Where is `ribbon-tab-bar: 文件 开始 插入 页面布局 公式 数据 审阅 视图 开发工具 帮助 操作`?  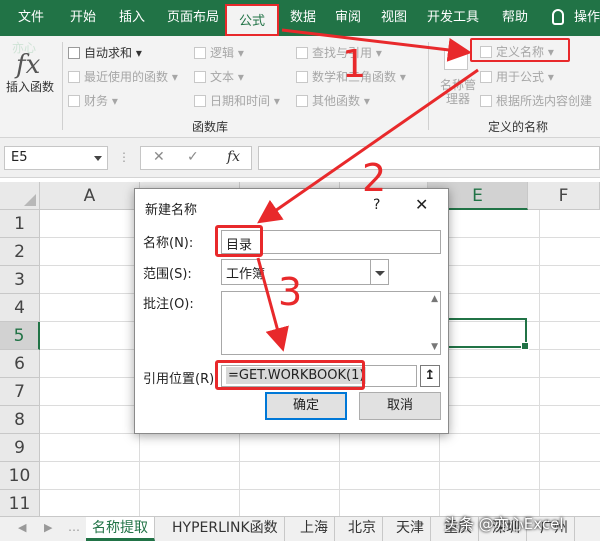
ribbon-tab-bar: 文件 开始 插入 页面布局 公式 数据 审阅 视图 开发工具 帮助 操作 is located at coordinates (300, 18).